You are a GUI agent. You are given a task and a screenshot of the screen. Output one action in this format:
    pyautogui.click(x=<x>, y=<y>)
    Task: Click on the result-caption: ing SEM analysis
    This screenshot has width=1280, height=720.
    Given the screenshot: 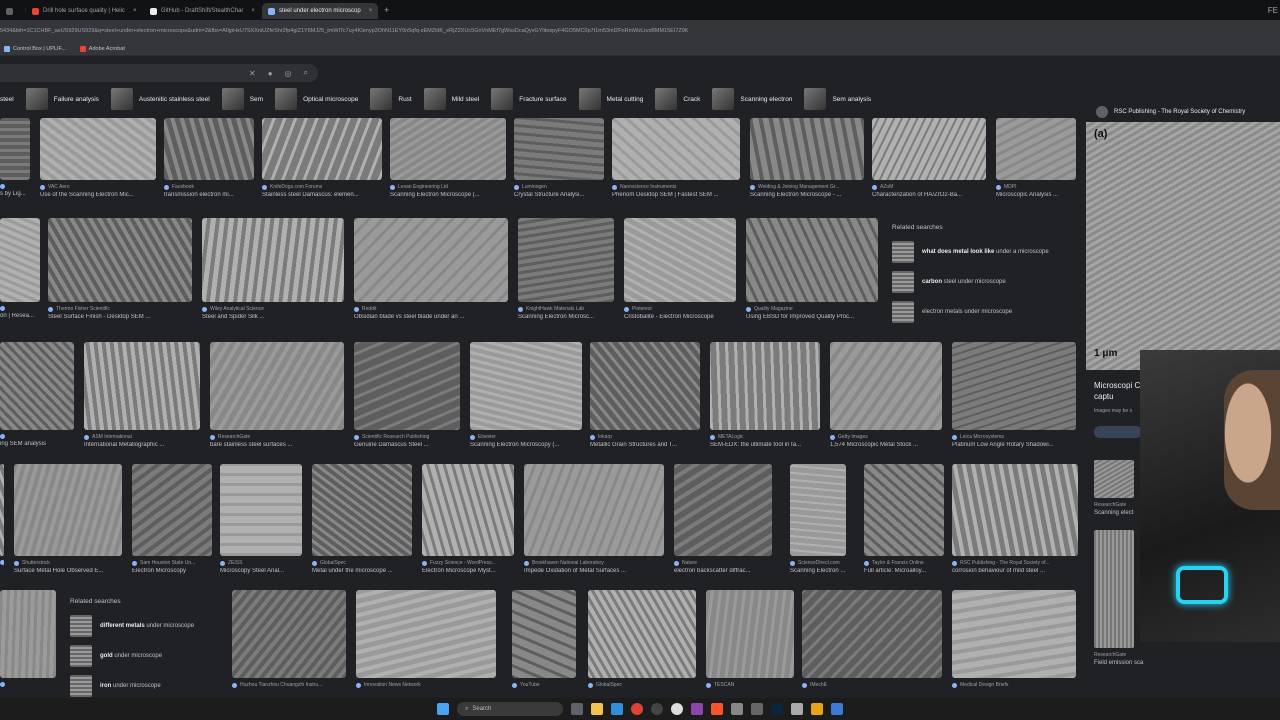 What is the action you would take?
    pyautogui.click(x=37, y=444)
    